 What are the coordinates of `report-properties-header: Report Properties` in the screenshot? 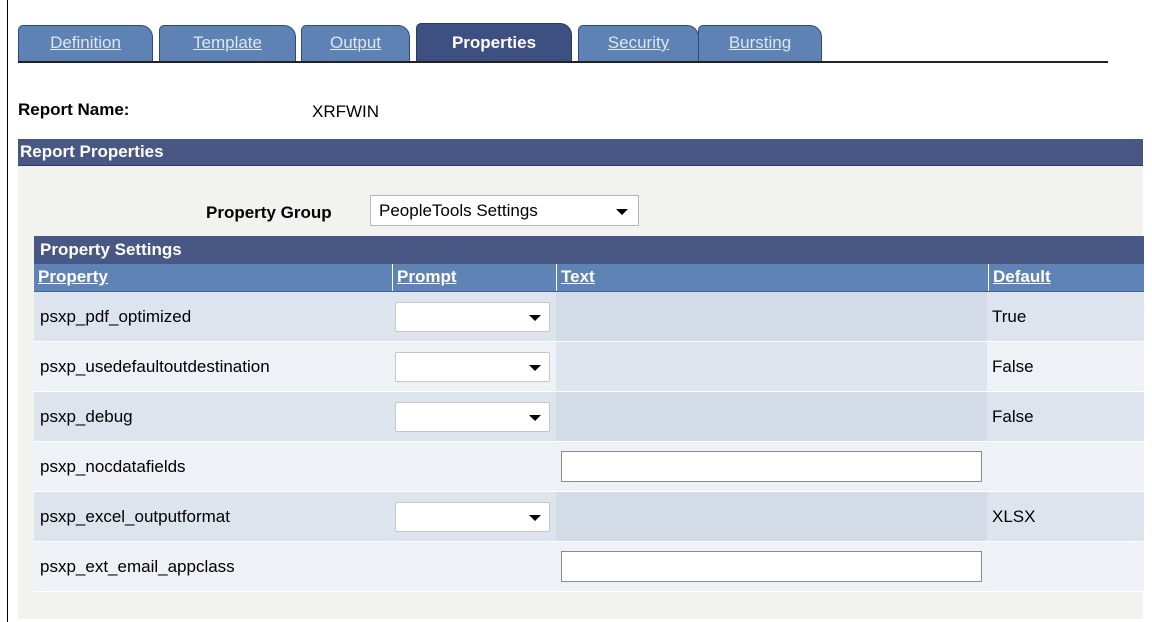 It's located at (580, 152).